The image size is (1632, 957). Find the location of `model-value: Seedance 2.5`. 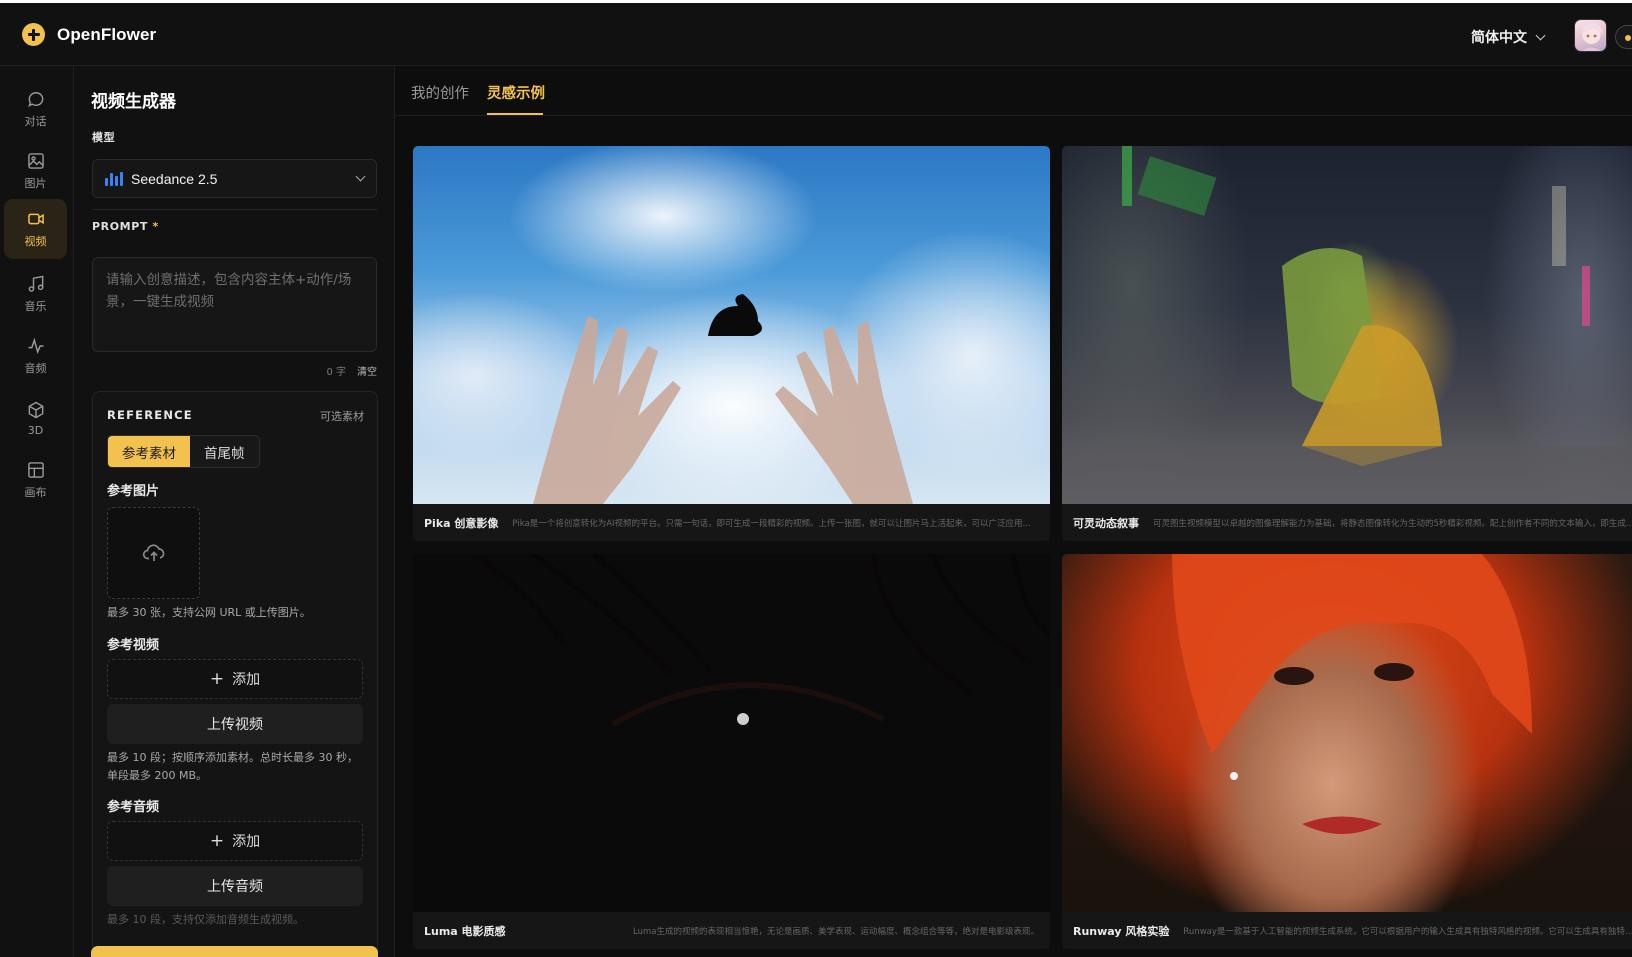

model-value: Seedance 2.5 is located at coordinates (174, 178).